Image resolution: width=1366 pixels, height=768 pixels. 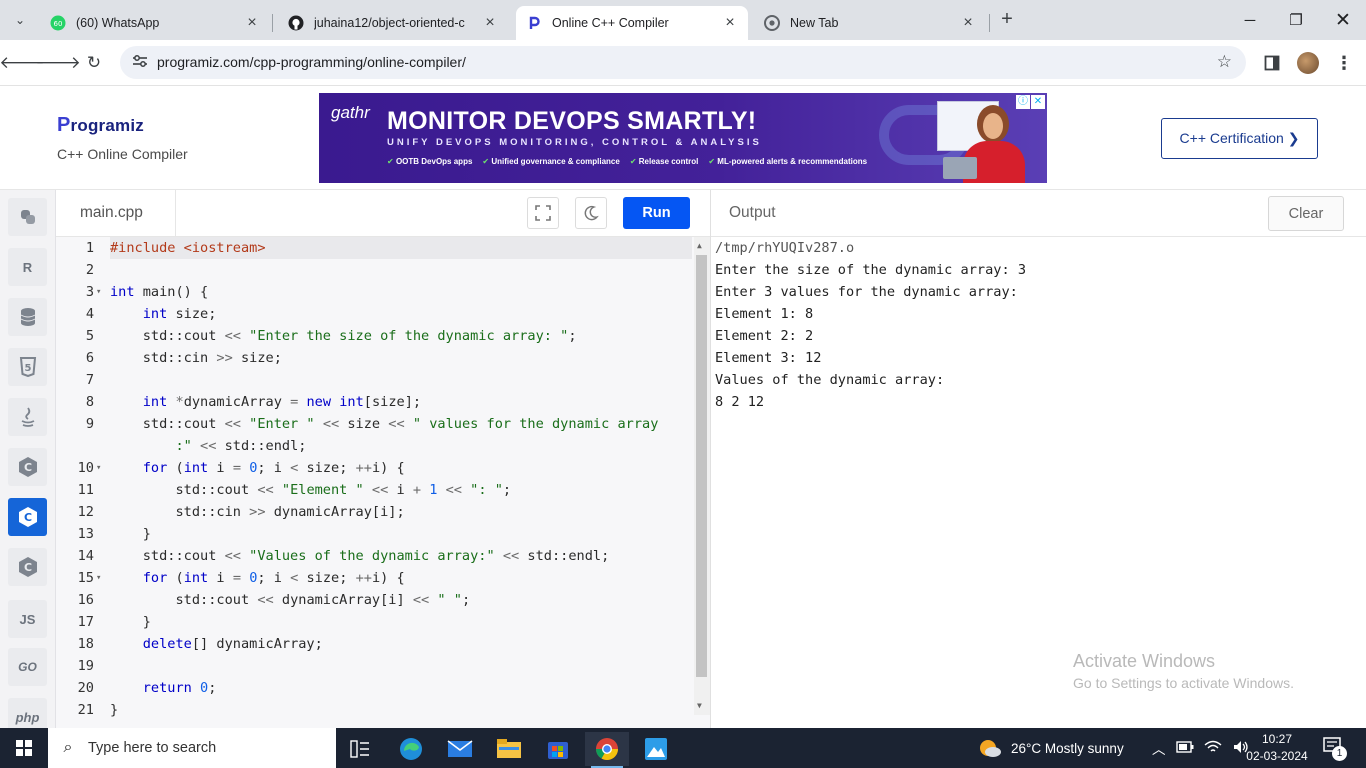 I want to click on code-line: 16 std::cout << dynamicArray[i] << " ";, so click(x=385, y=600).